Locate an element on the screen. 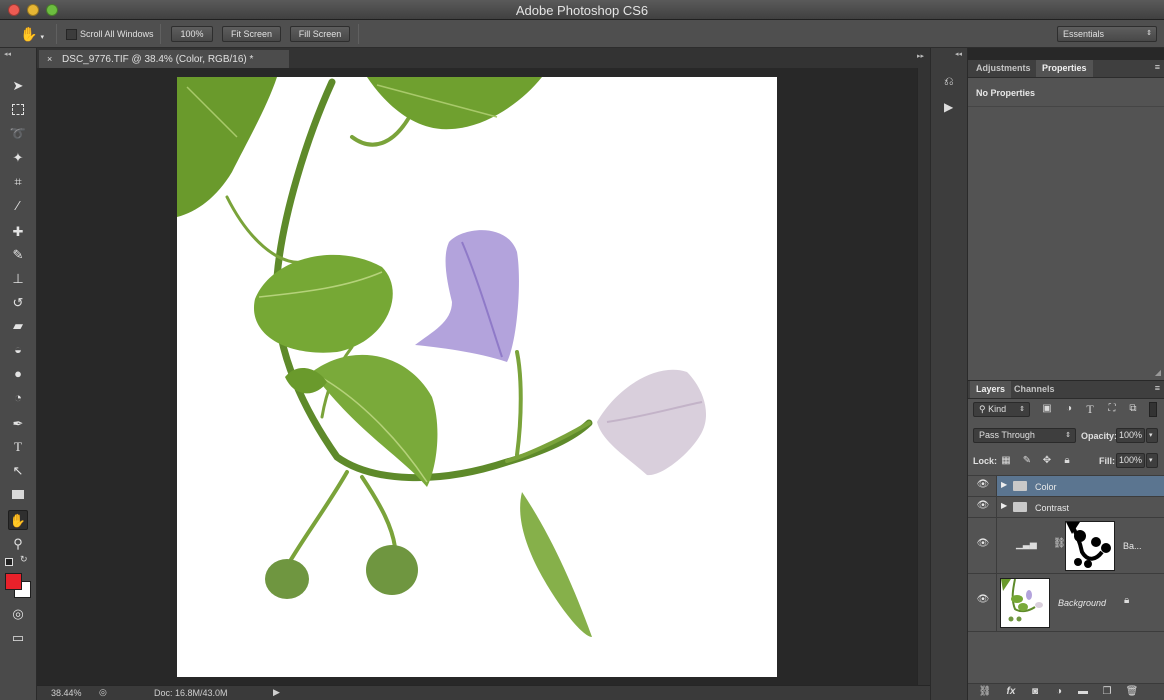 The height and width of the screenshot is (700, 1164). scroll-all-windows-checkbox is located at coordinates (71, 34).